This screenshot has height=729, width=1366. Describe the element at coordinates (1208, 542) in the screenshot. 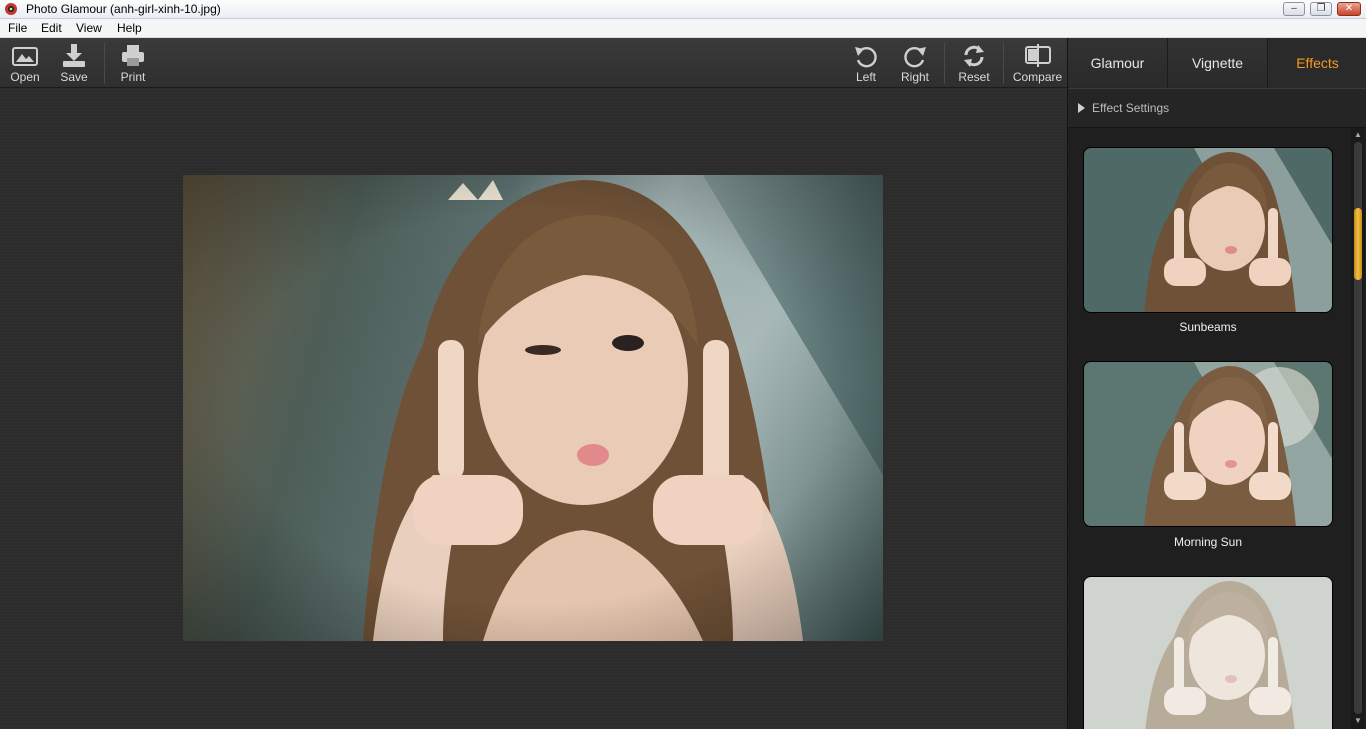

I see `effect-label-morning-sun: Morning Sun` at that location.